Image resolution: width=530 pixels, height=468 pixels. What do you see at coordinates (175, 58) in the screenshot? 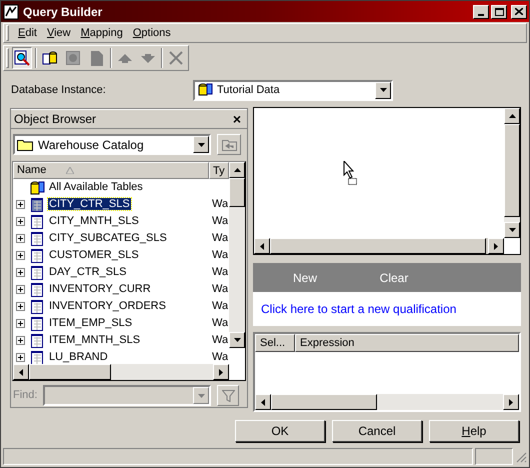
I see `delete-icon` at bounding box center [175, 58].